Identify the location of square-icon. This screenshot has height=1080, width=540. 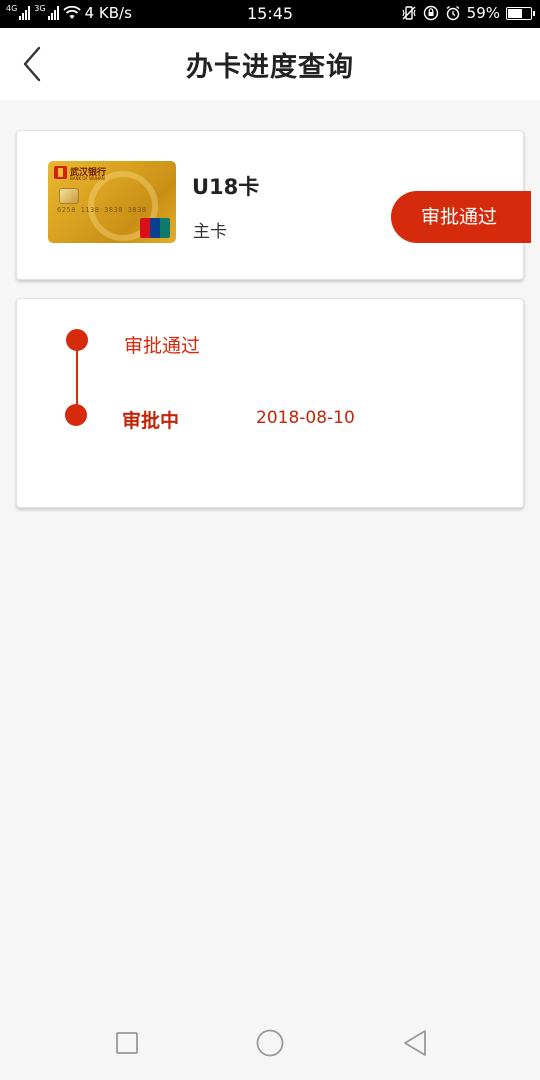
(127, 1043).